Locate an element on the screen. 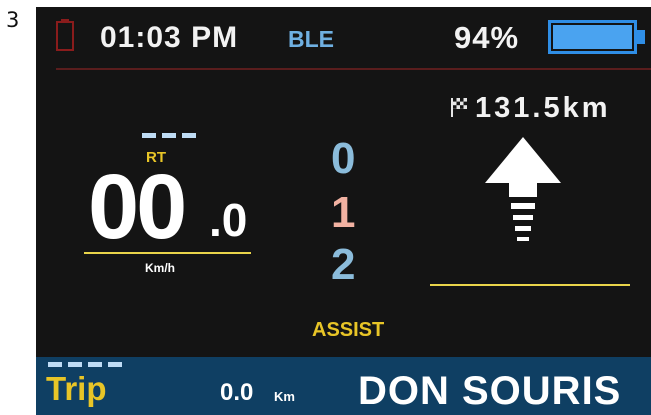 The width and height of the screenshot is (651, 415). odometer-distance: 131.5km is located at coordinates (543, 108).